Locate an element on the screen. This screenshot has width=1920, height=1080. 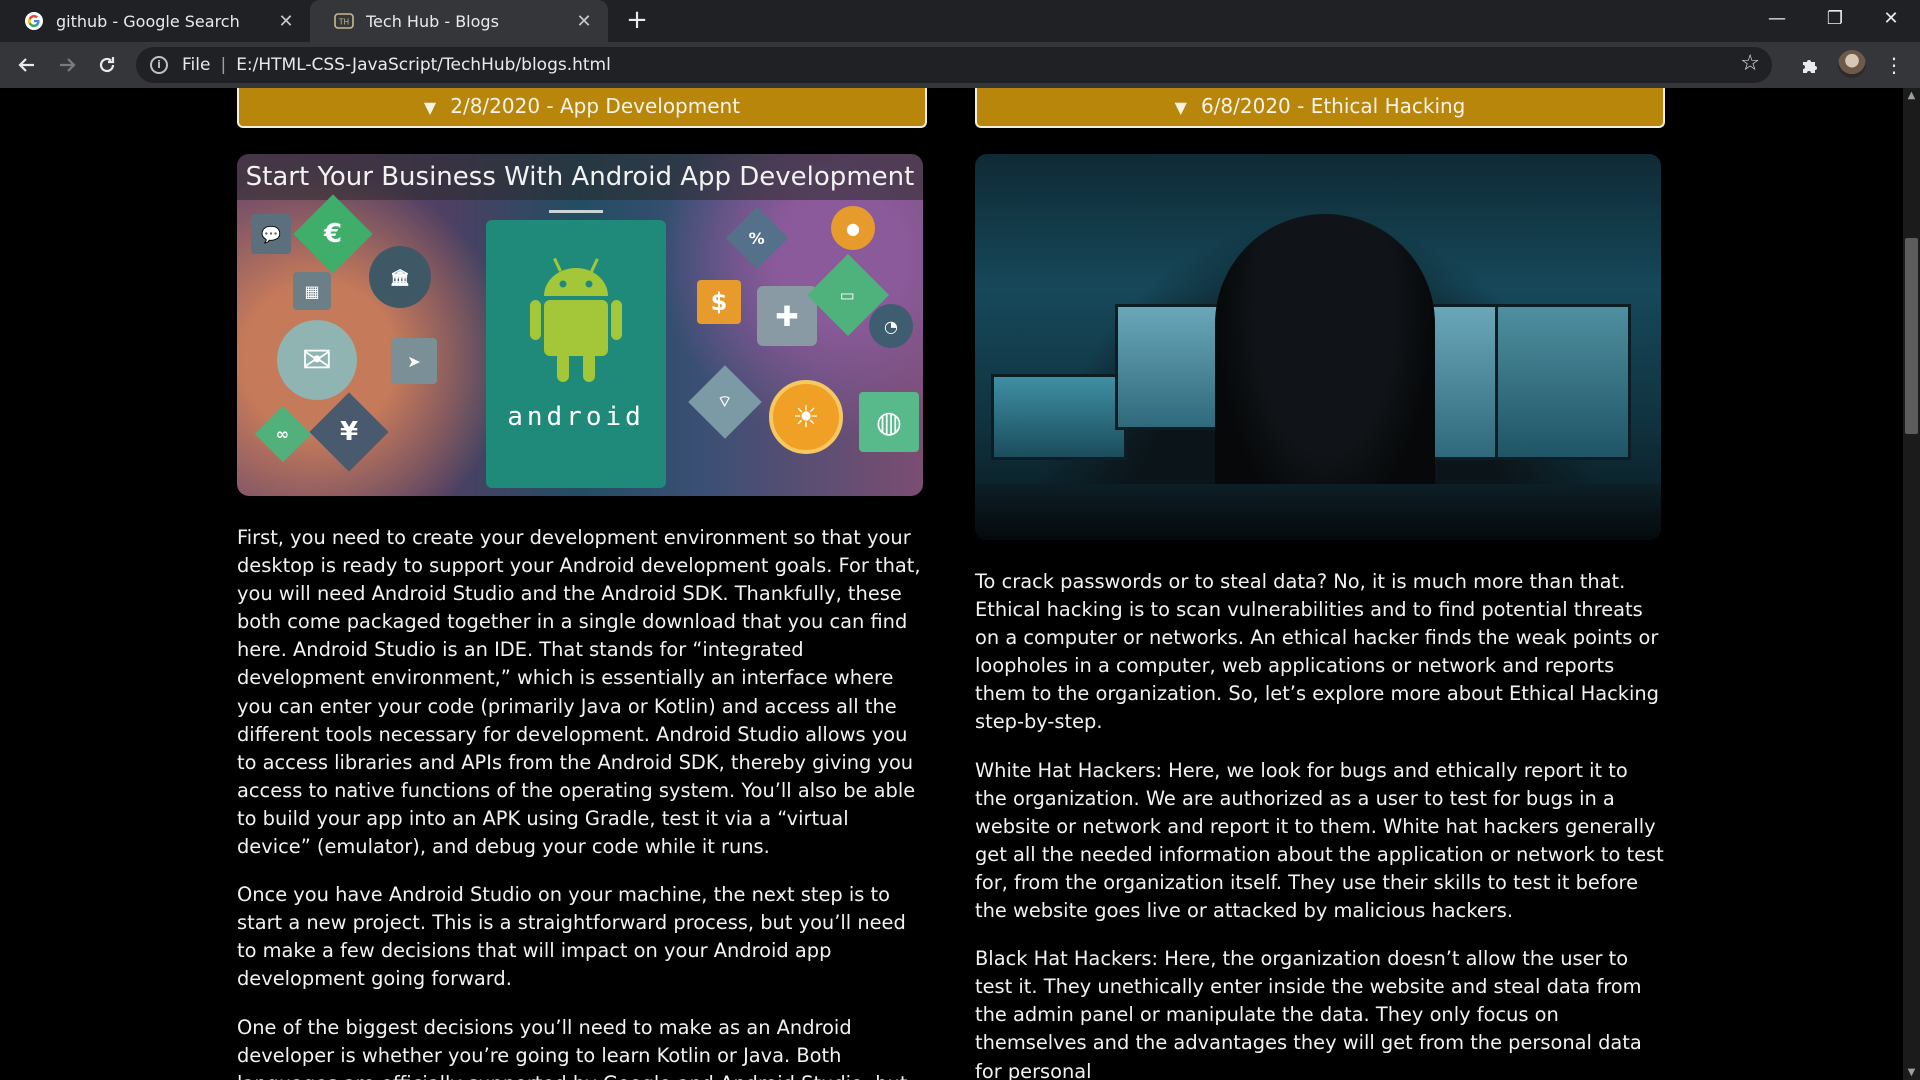
blog-summary-toggle: ▼ 6/8/2020 - Ethical Hacking is located at coordinates (1320, 108).